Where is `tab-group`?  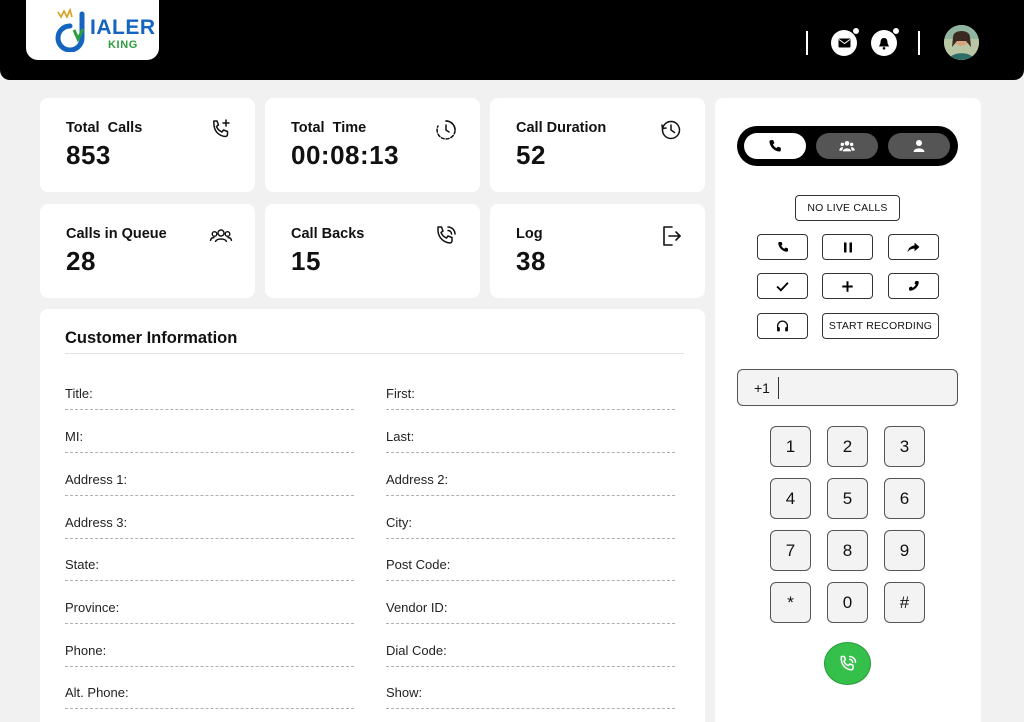 tab-group is located at coordinates (847, 146).